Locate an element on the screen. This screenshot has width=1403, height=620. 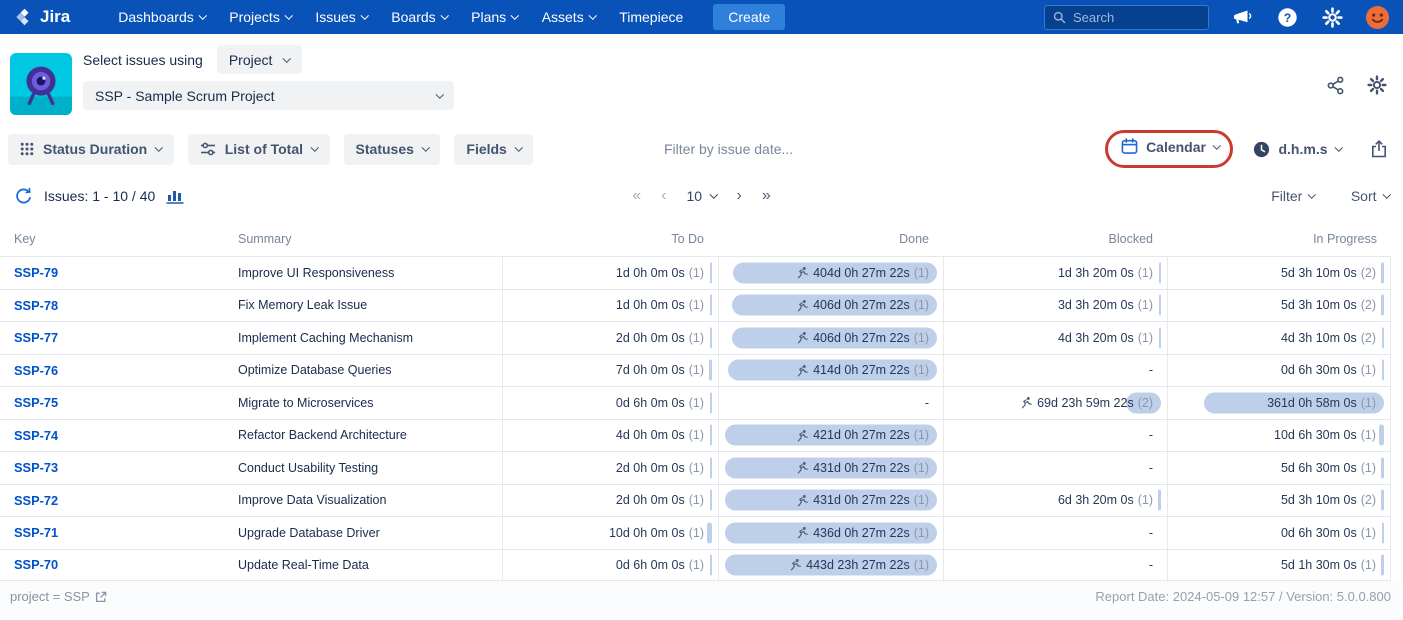
time-format-dropdown: d.h.m.s is located at coordinates (1298, 149).